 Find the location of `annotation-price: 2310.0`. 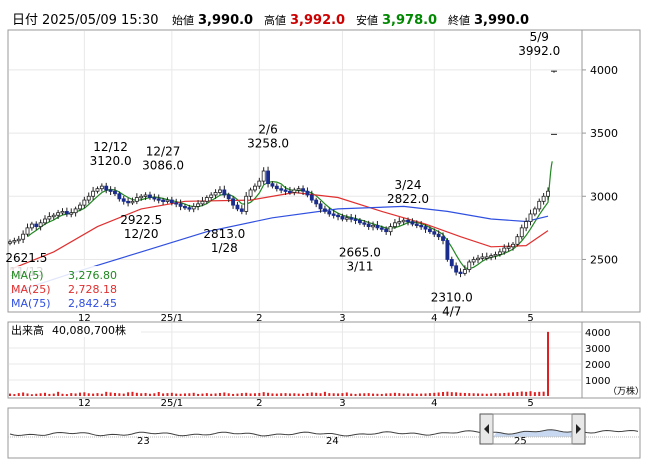

annotation-price: 2310.0 is located at coordinates (452, 297).